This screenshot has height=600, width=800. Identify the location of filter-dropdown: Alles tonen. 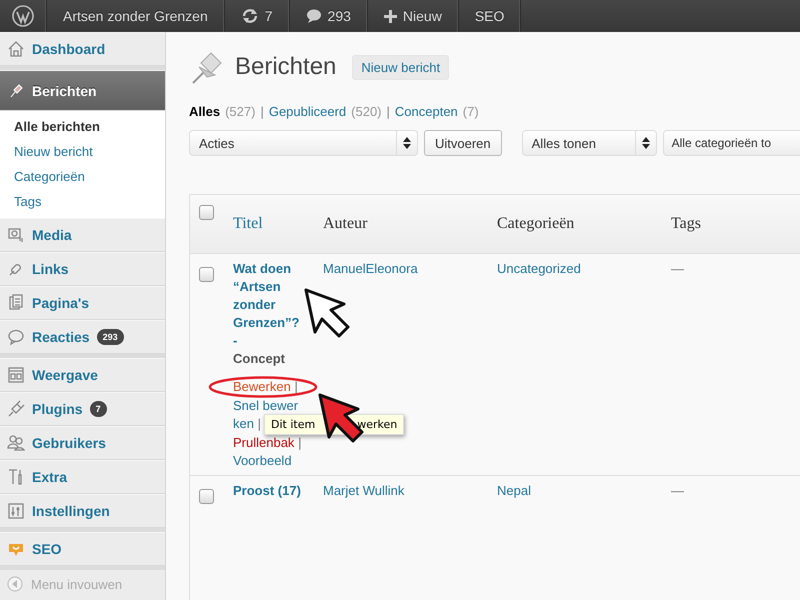
(589, 143).